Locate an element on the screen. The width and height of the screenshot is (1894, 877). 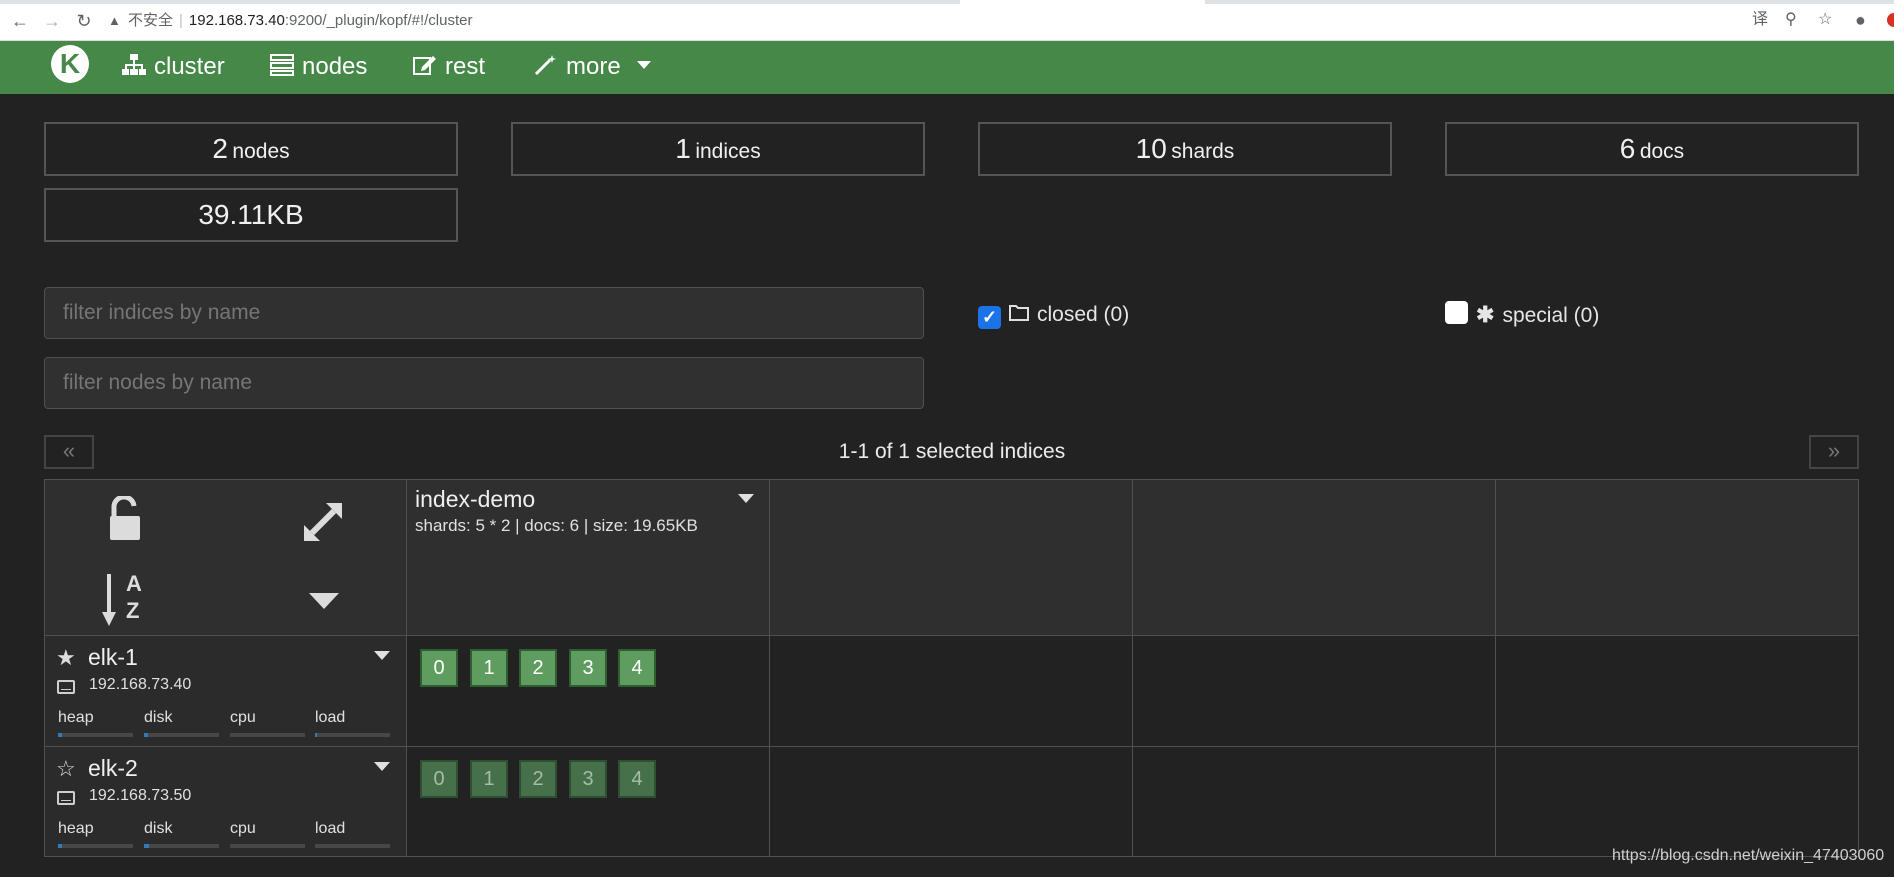
special-checkbox is located at coordinates (1456, 312).